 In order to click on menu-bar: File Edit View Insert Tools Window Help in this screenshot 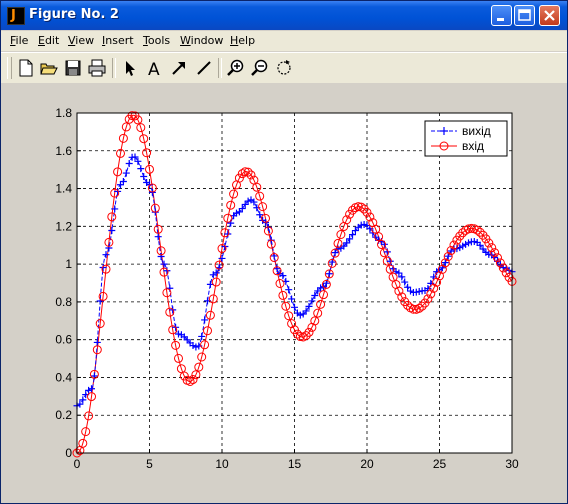, I will do `click(284, 41)`.